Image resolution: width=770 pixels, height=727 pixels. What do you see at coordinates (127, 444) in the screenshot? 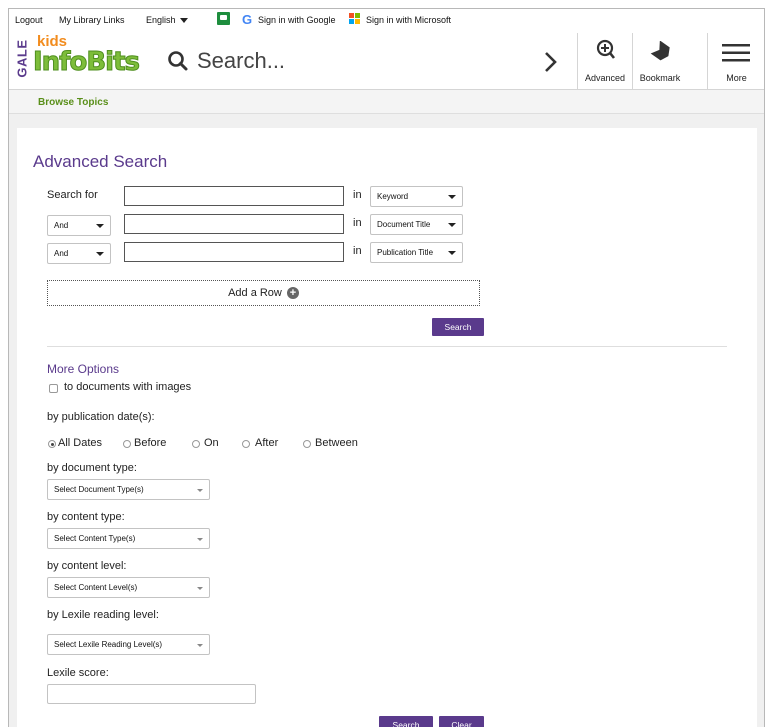
I see `date-radio-before` at bounding box center [127, 444].